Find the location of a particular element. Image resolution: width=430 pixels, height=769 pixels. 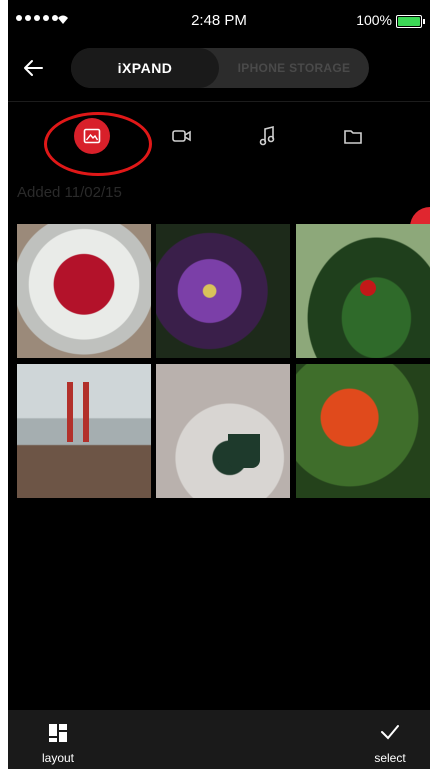

tab-music is located at coordinates (268, 136).